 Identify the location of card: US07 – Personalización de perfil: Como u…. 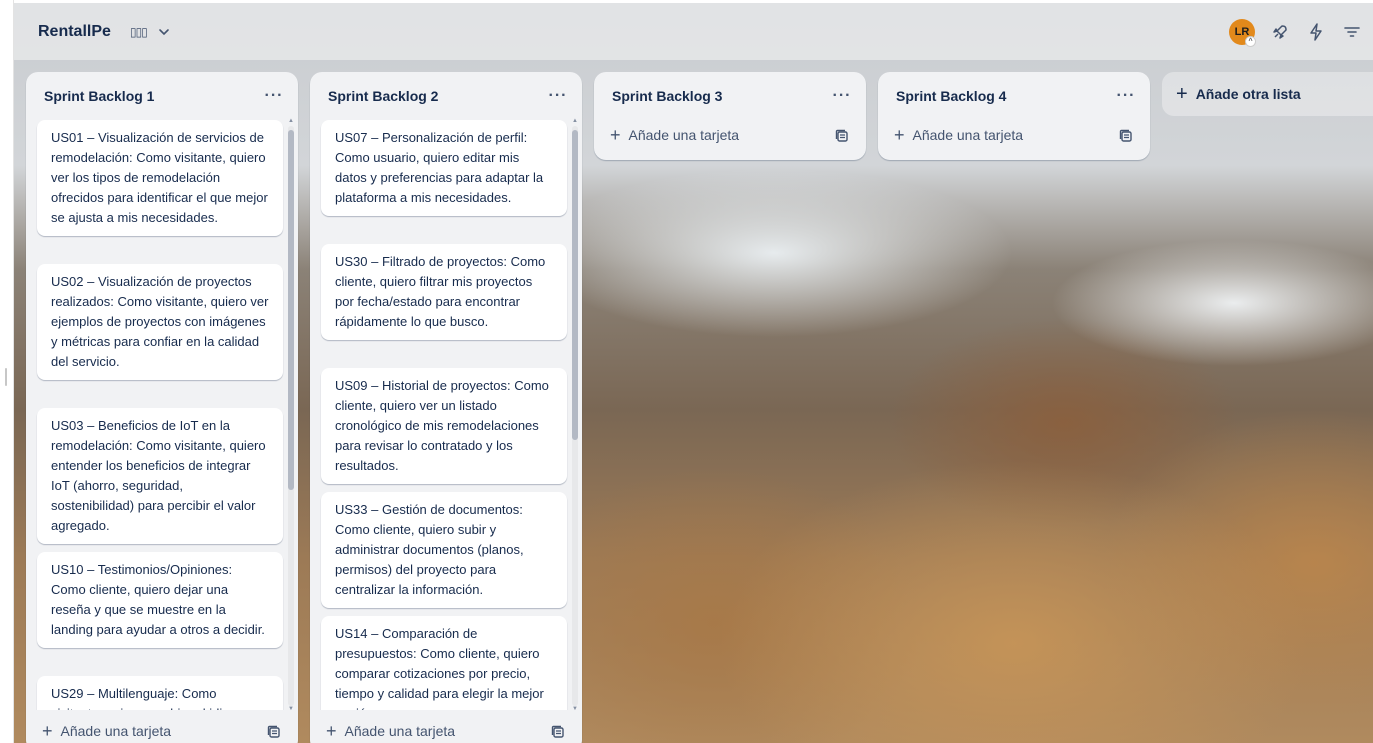
(444, 168).